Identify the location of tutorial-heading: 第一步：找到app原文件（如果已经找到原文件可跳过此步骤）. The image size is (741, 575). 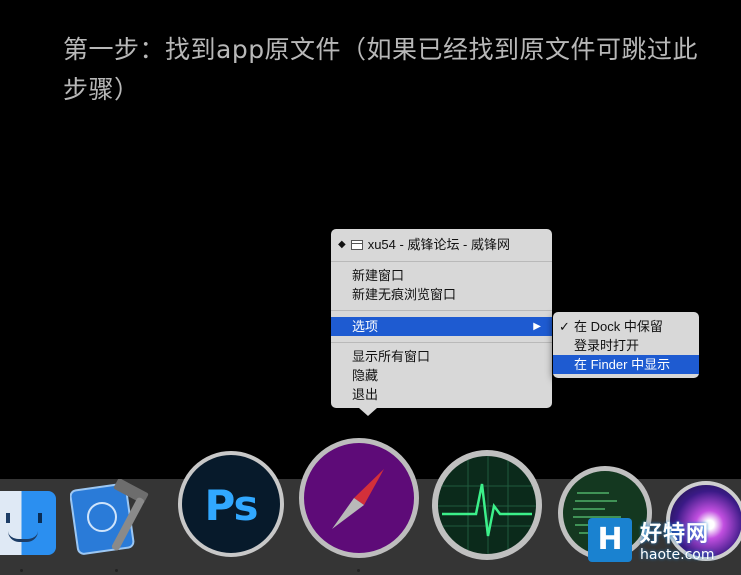
(381, 69).